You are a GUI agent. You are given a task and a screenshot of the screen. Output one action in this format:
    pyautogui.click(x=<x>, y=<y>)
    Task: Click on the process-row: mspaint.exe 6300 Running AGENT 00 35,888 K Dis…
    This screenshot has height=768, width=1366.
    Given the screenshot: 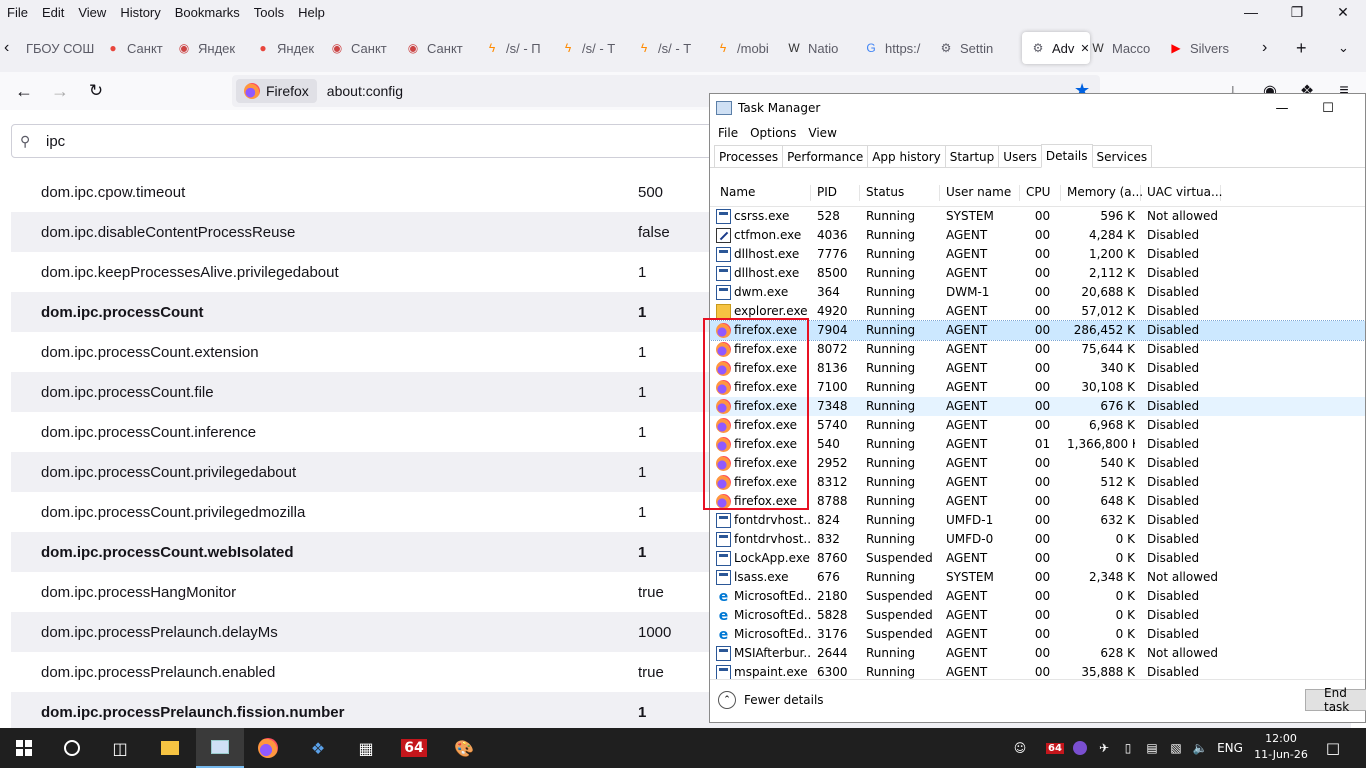 What is the action you would take?
    pyautogui.click(x=1037, y=671)
    